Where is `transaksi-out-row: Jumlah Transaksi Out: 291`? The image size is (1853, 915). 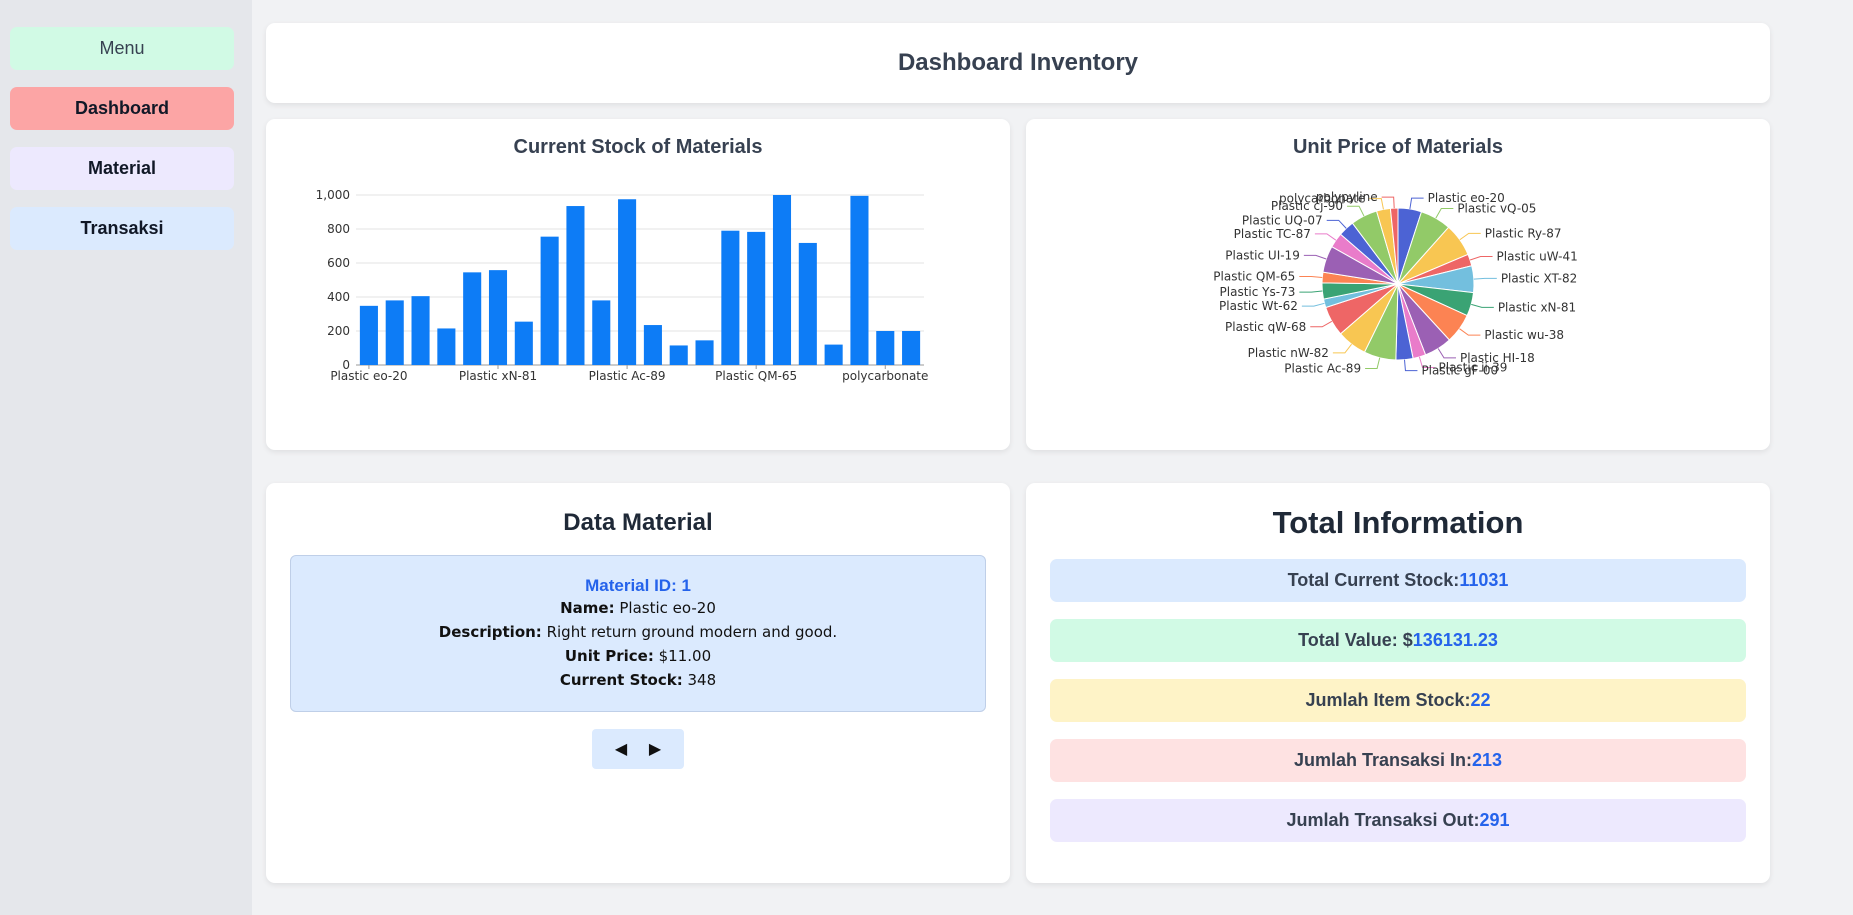
transaksi-out-row: Jumlah Transaksi Out: 291 is located at coordinates (1398, 820).